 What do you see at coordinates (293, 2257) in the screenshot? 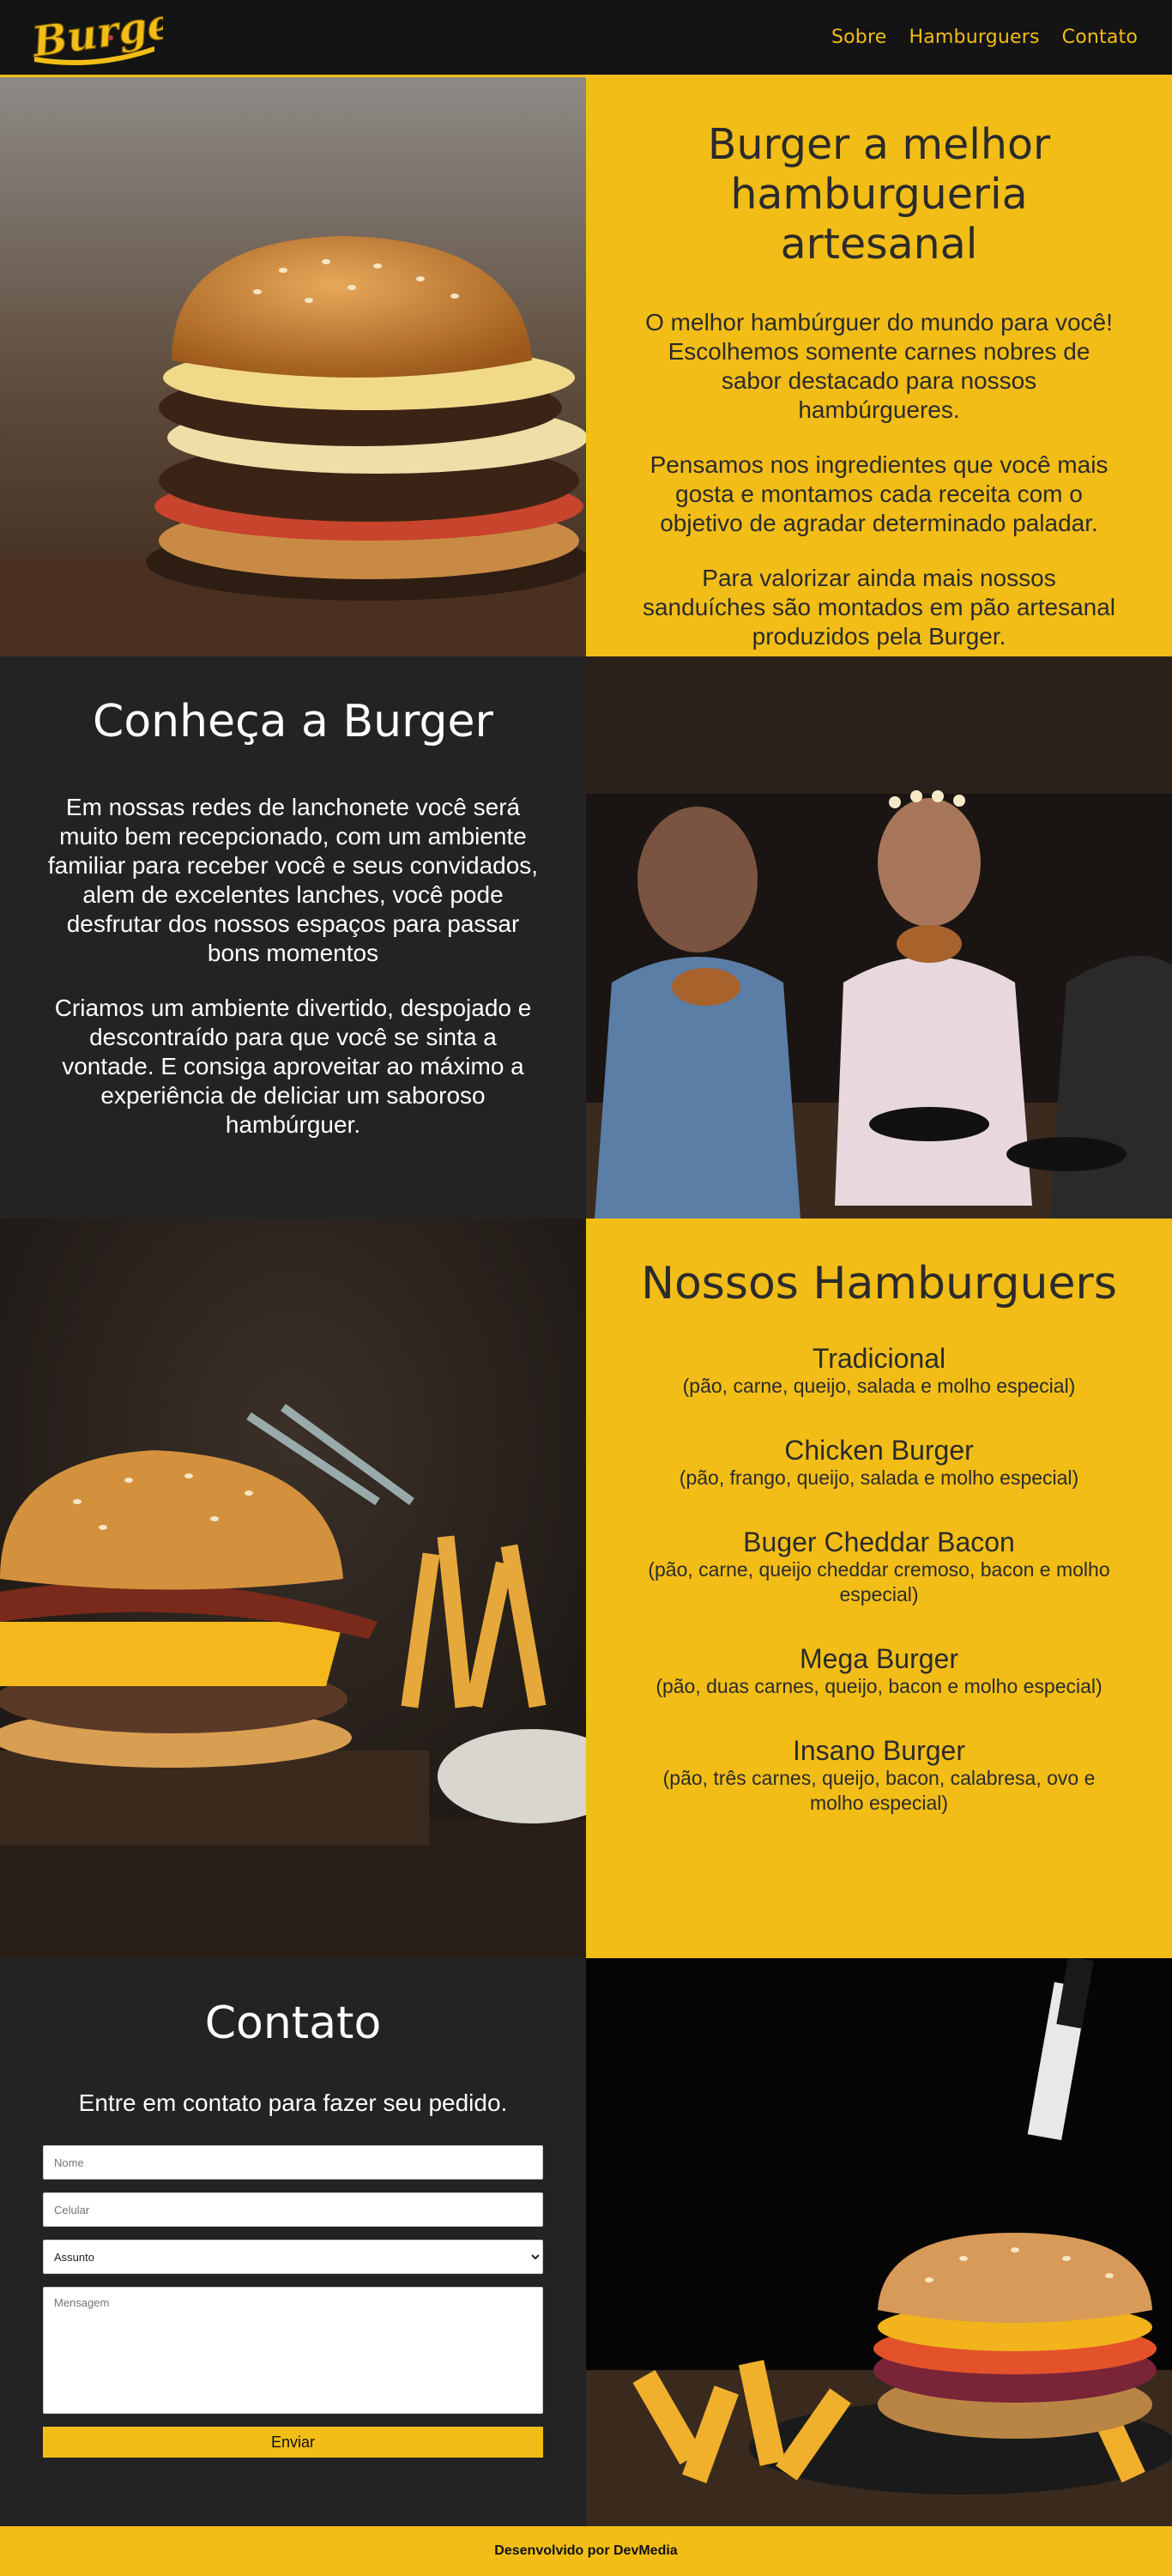
I see `subject-select: Assunto` at bounding box center [293, 2257].